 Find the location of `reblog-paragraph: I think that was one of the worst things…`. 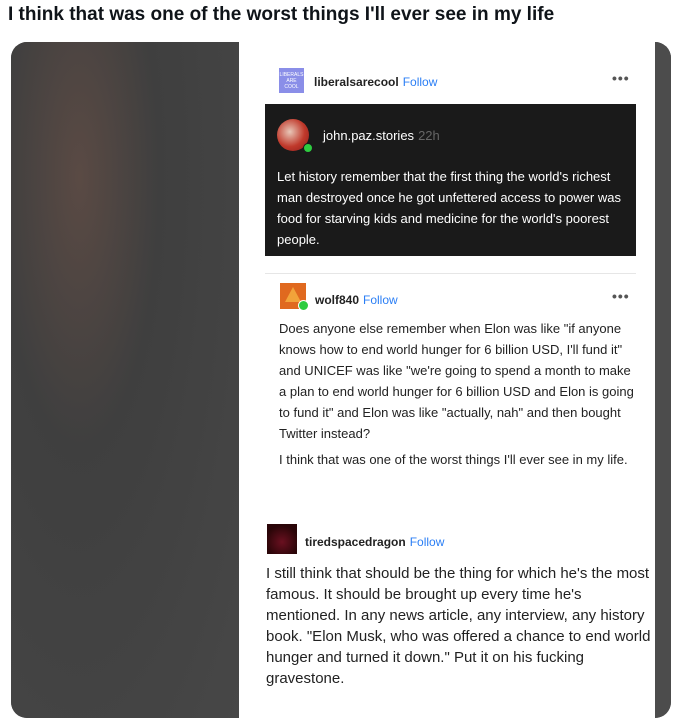

reblog-paragraph: I think that was one of the worst things… is located at coordinates (453, 459).